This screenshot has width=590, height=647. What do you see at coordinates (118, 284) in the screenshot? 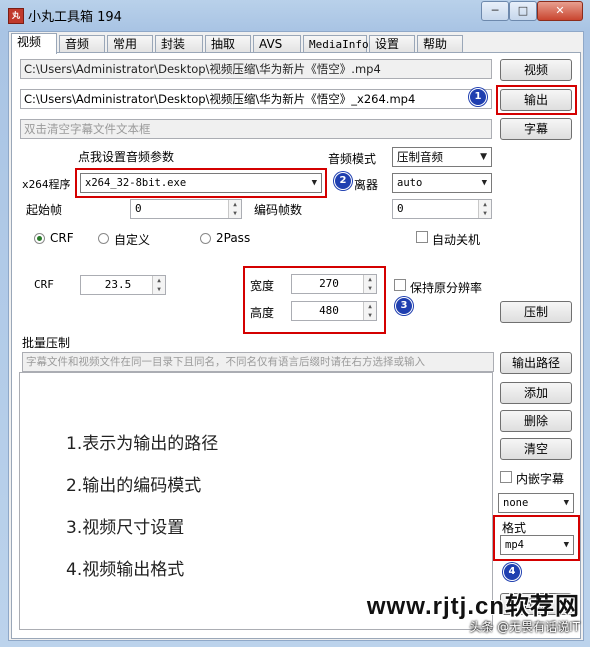
I see `crf-value: 23.5` at bounding box center [118, 284].